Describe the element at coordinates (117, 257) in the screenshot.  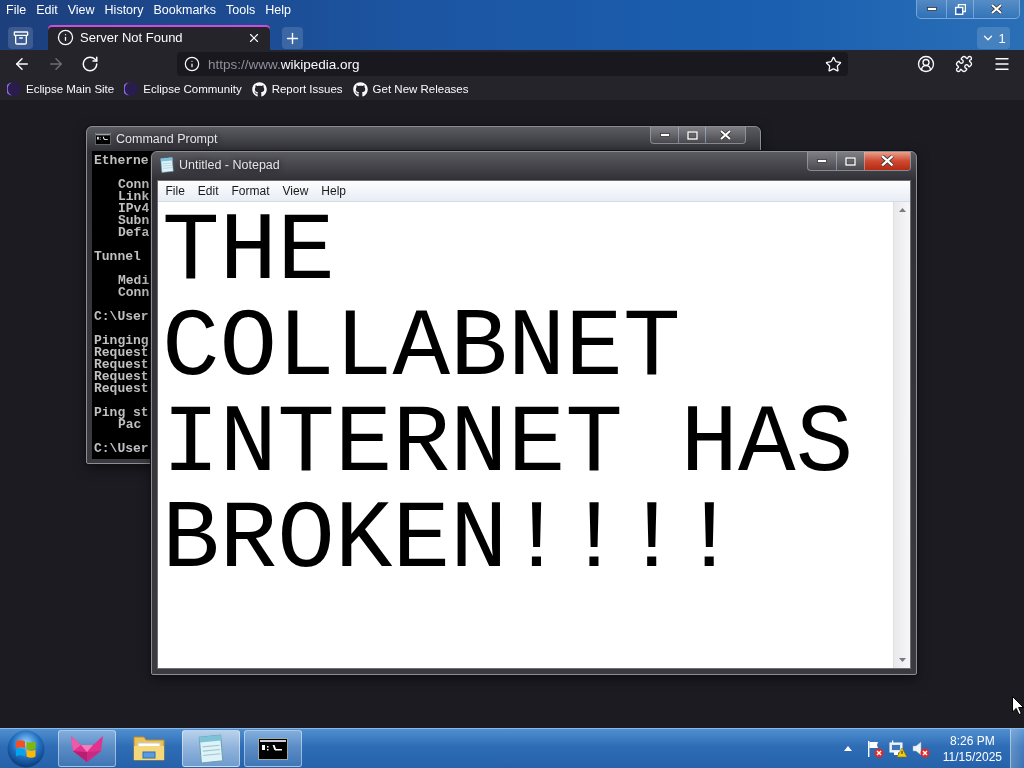
I see `console-line: Tunnel` at that location.